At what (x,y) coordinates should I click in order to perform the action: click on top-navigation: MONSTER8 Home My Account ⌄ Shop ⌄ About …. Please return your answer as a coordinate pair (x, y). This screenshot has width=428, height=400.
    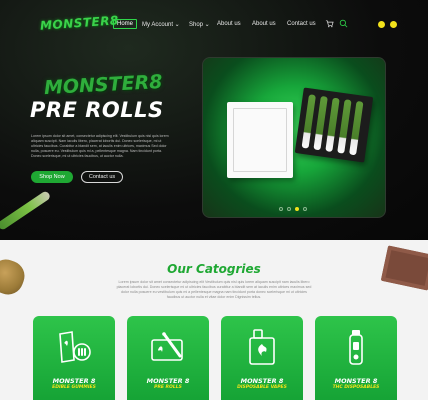
    Looking at the image, I should click on (214, 24).